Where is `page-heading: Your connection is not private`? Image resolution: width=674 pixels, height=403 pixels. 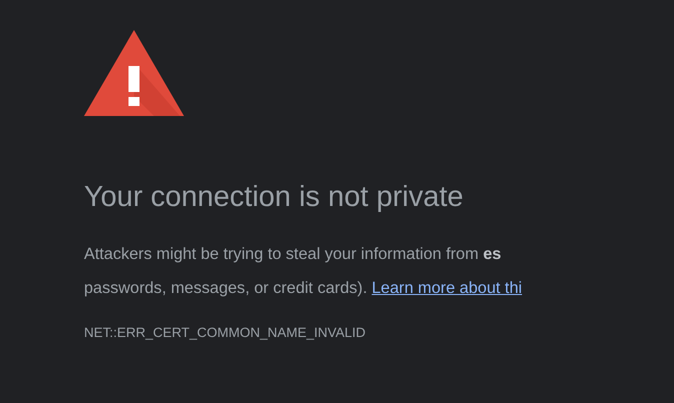 page-heading: Your connection is not private is located at coordinates (274, 197).